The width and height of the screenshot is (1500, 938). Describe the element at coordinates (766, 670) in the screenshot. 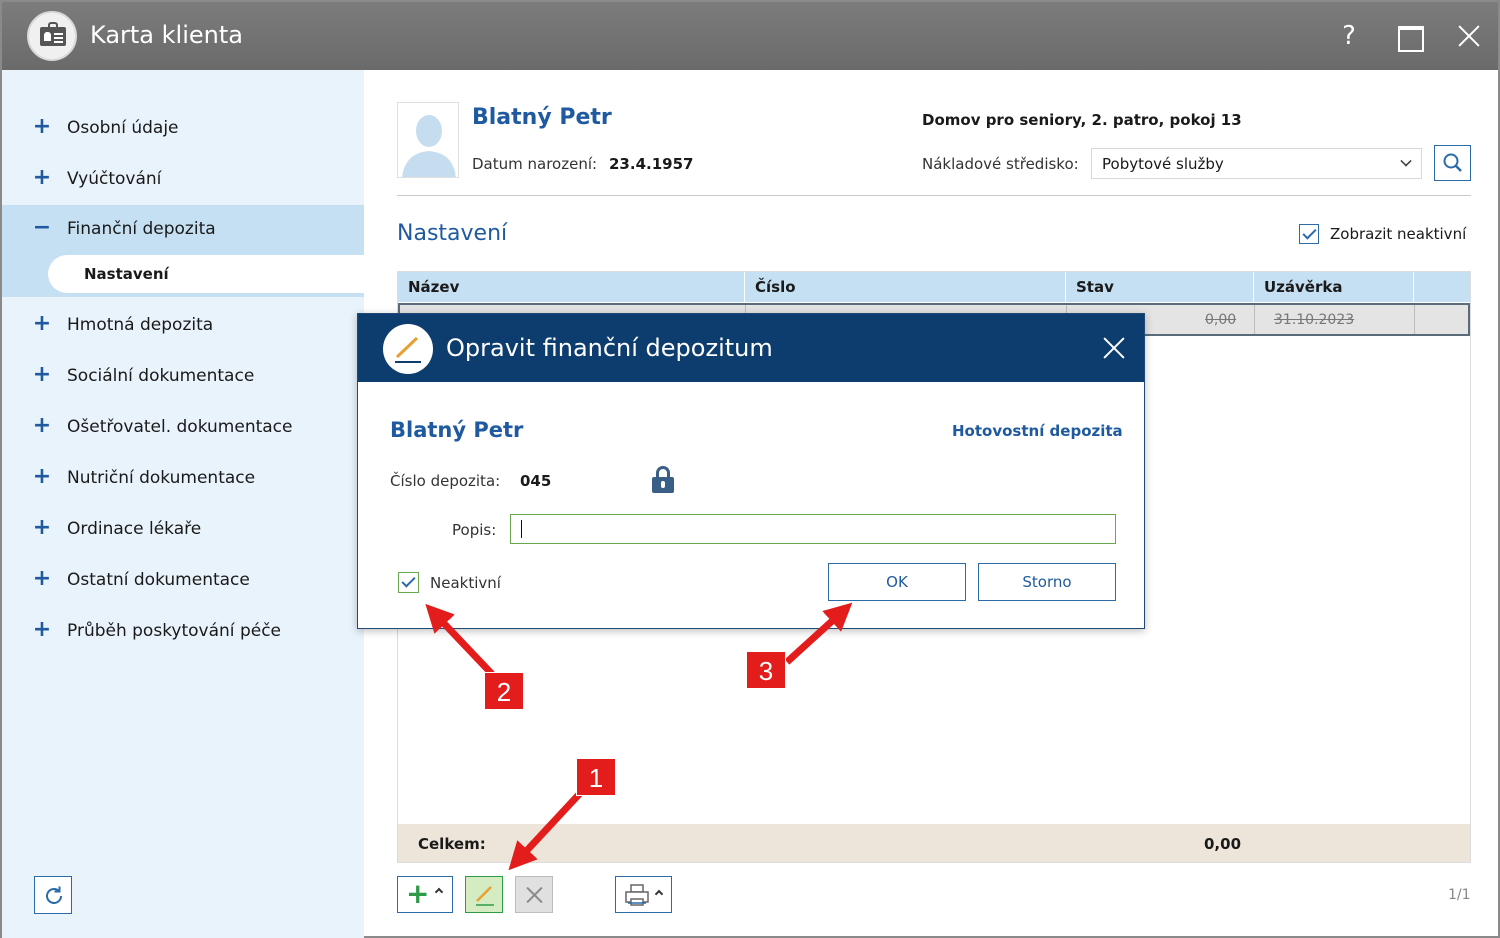

I see `callout-3: 3` at that location.